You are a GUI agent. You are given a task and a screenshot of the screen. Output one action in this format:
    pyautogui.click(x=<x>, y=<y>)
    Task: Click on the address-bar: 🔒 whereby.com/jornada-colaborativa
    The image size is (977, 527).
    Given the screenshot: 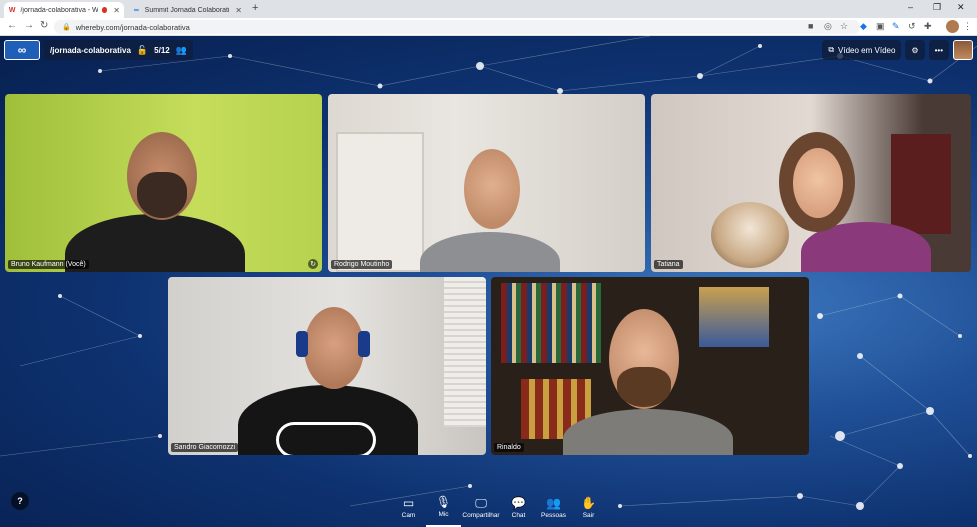 What is the action you would take?
    pyautogui.click(x=457, y=27)
    